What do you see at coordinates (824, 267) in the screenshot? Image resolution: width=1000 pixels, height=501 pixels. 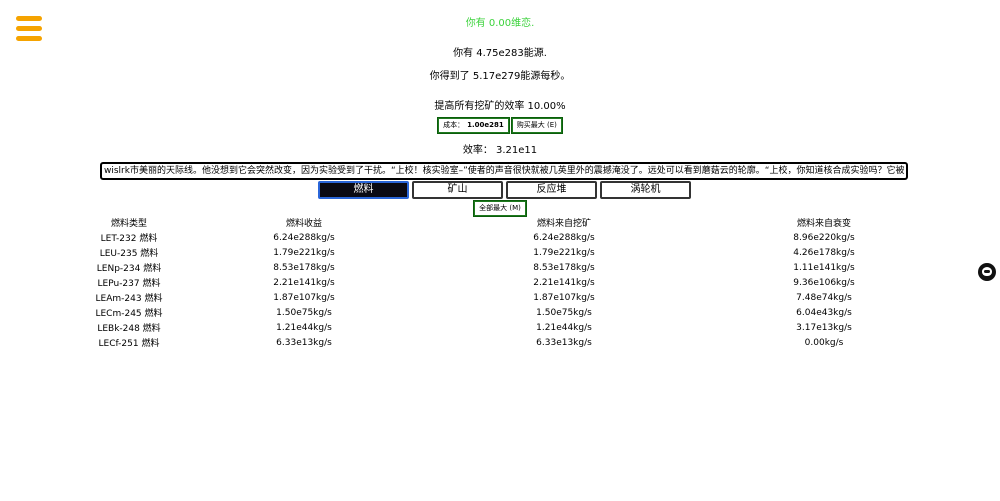 I see `fuel-decay-cell: 1.11e141kg/s` at bounding box center [824, 267].